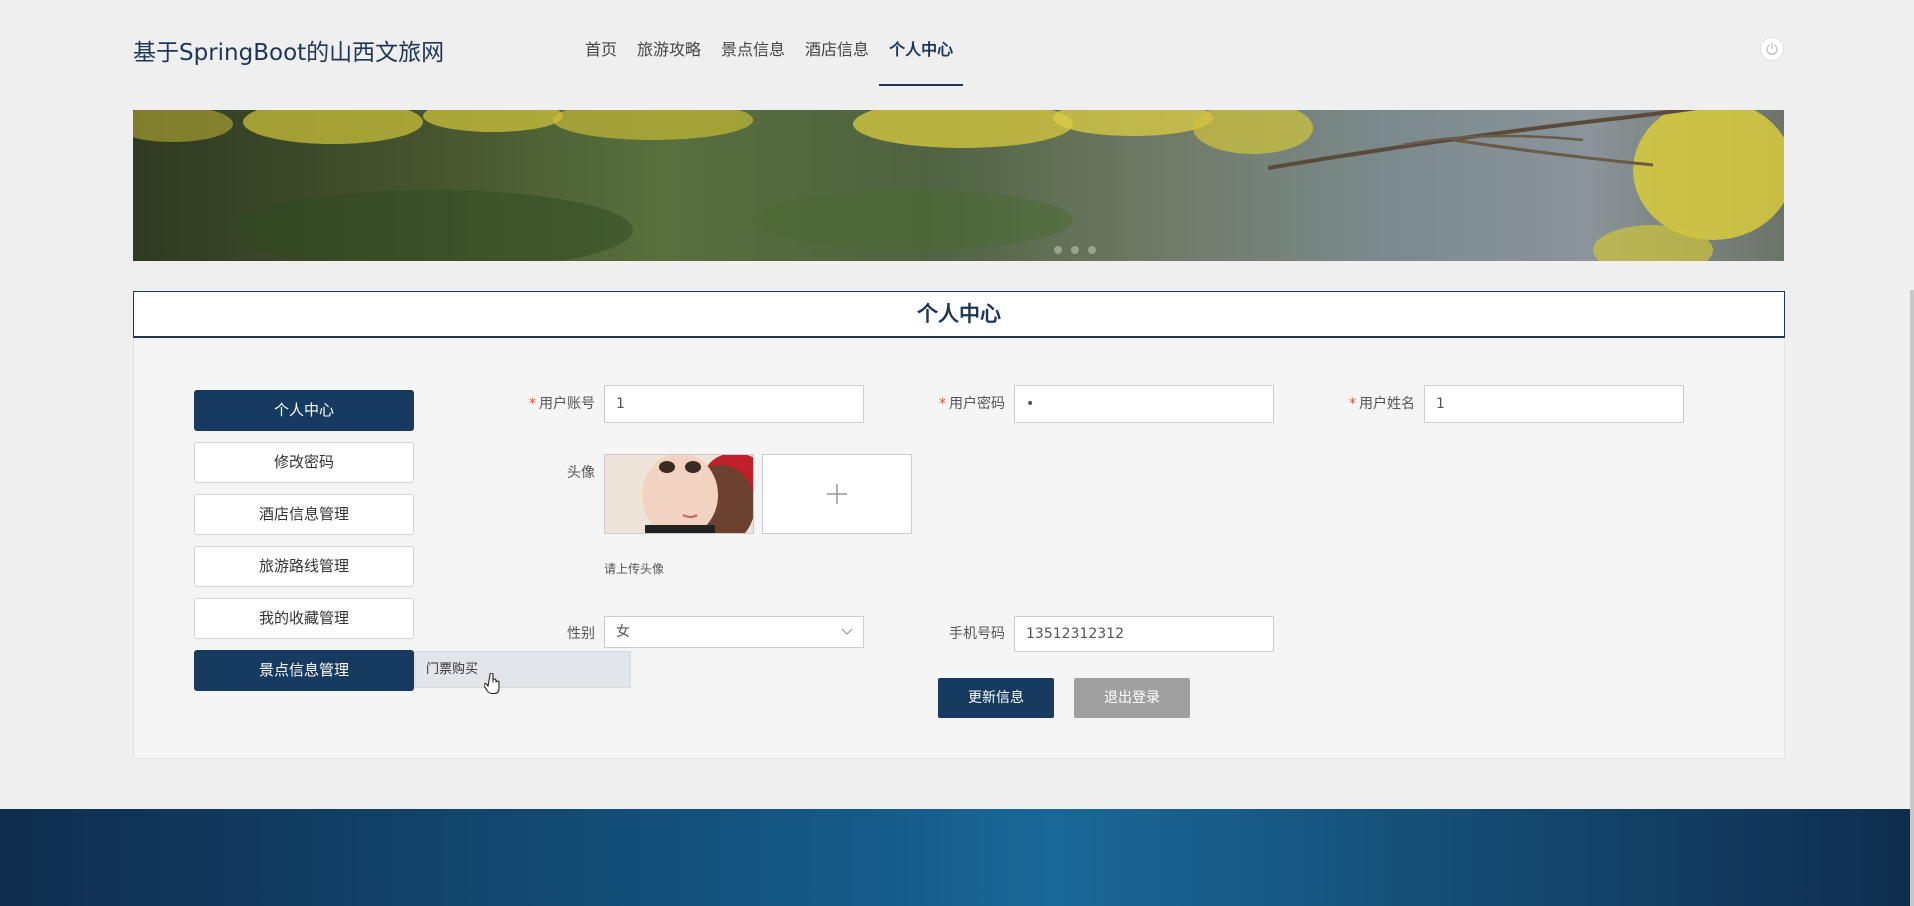  I want to click on site-title: 基于SpringBoot的山西文旅网, so click(289, 53).